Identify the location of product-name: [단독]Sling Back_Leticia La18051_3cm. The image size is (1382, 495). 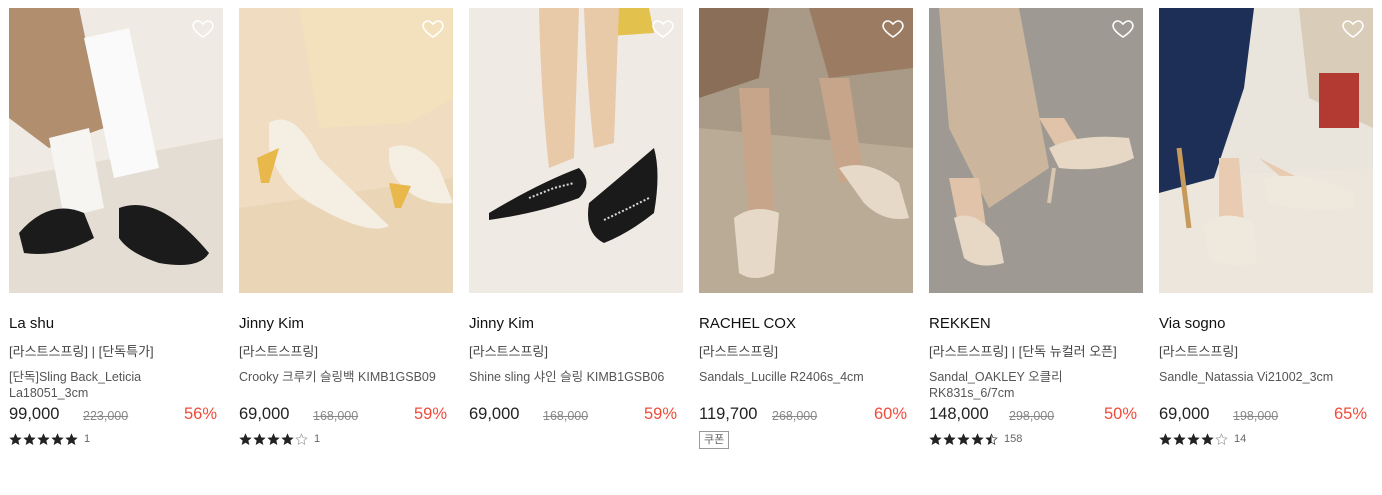
(116, 386).